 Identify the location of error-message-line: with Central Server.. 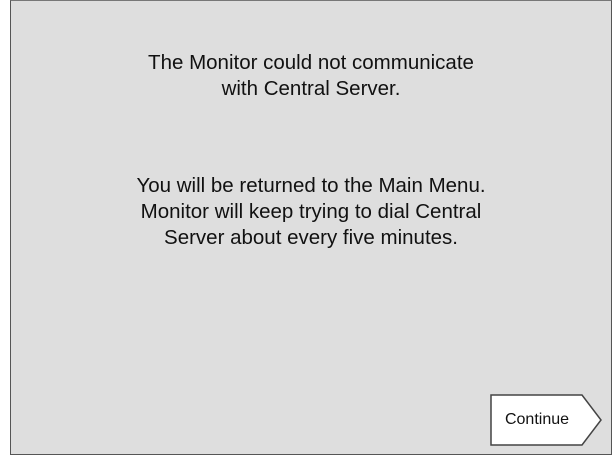
(311, 88).